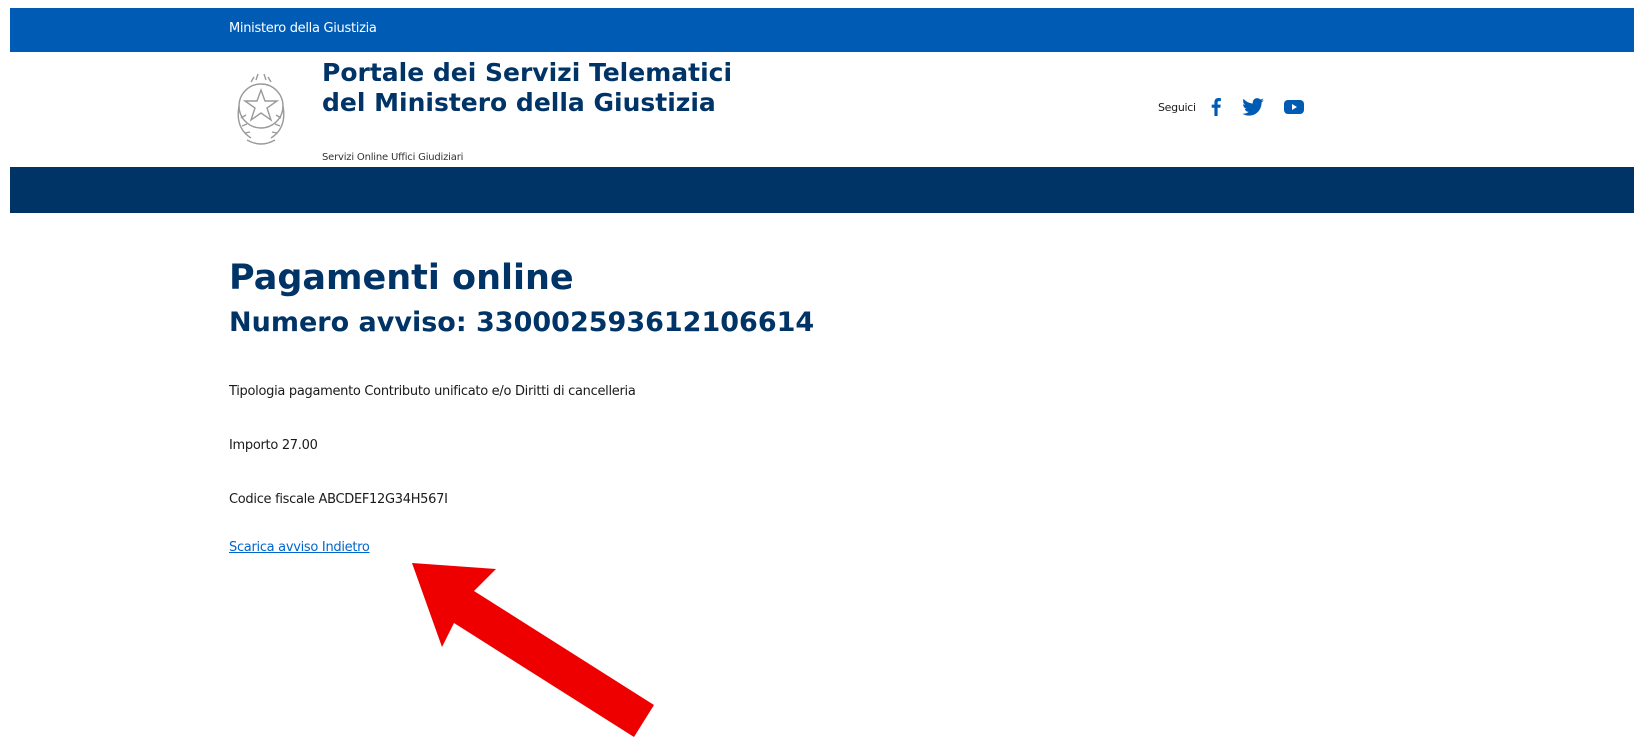 Image resolution: width=1634 pixels, height=741 pixels. What do you see at coordinates (1252, 107) in the screenshot?
I see `twitter-icon` at bounding box center [1252, 107].